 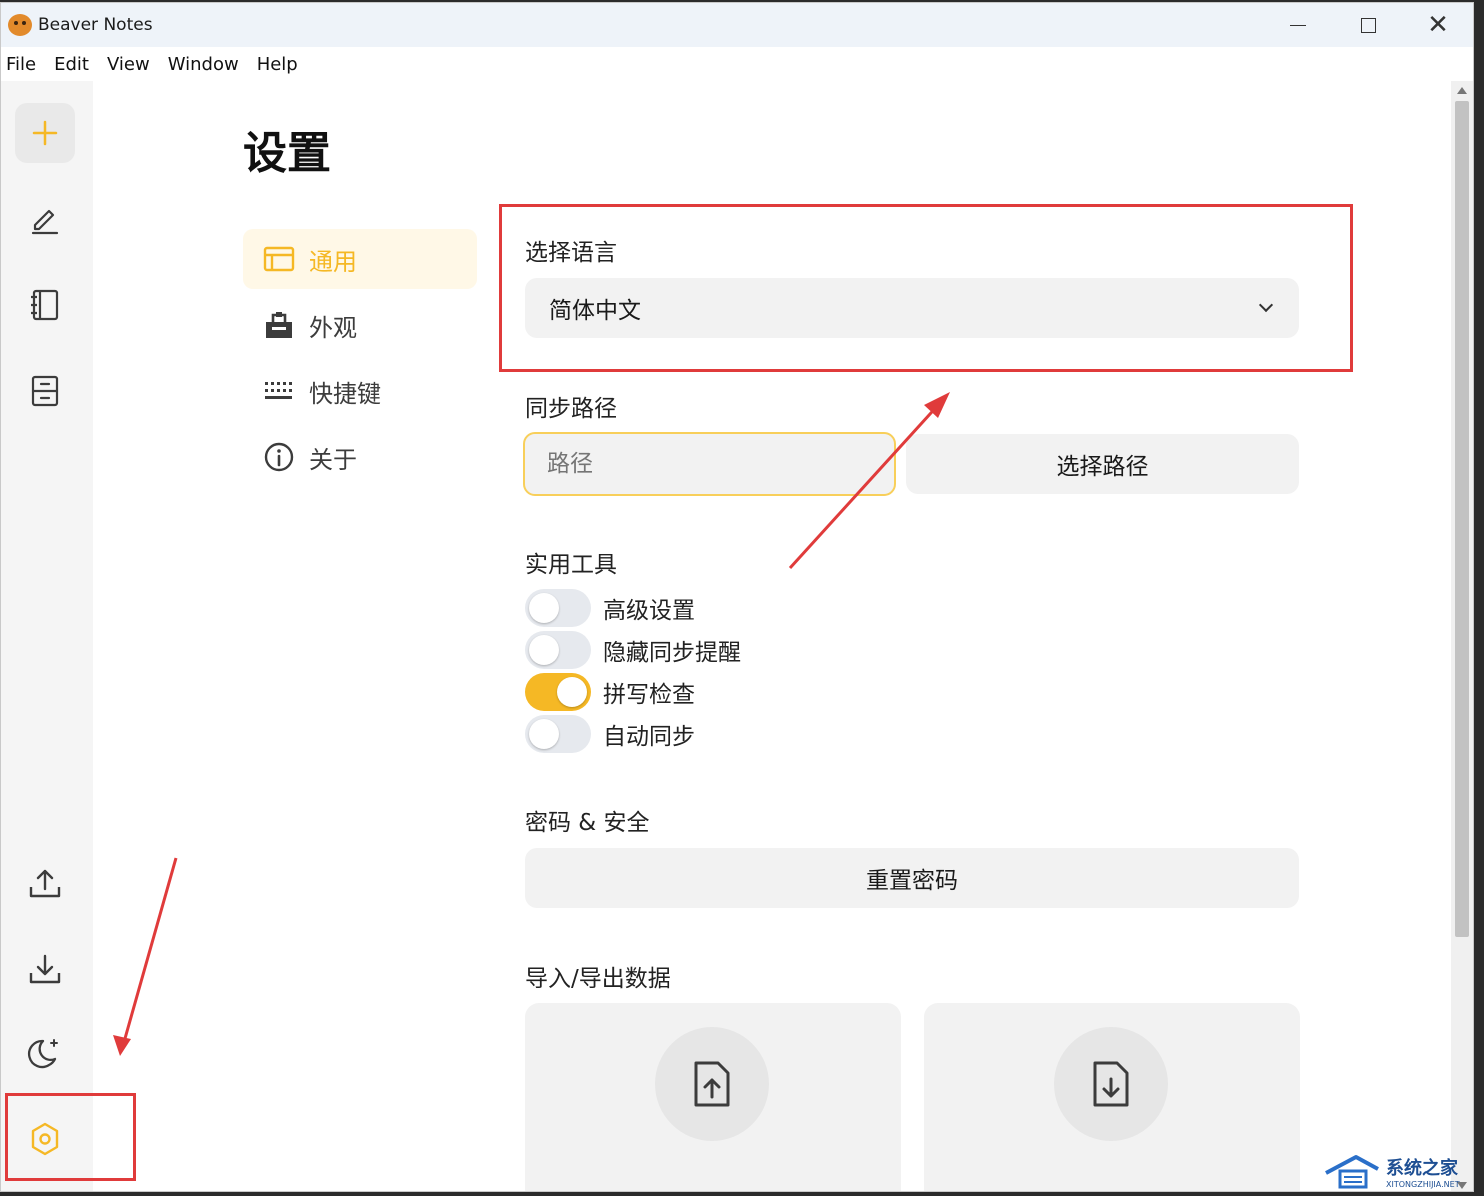 What do you see at coordinates (360, 259) in the screenshot?
I see `nav-general: 通用` at bounding box center [360, 259].